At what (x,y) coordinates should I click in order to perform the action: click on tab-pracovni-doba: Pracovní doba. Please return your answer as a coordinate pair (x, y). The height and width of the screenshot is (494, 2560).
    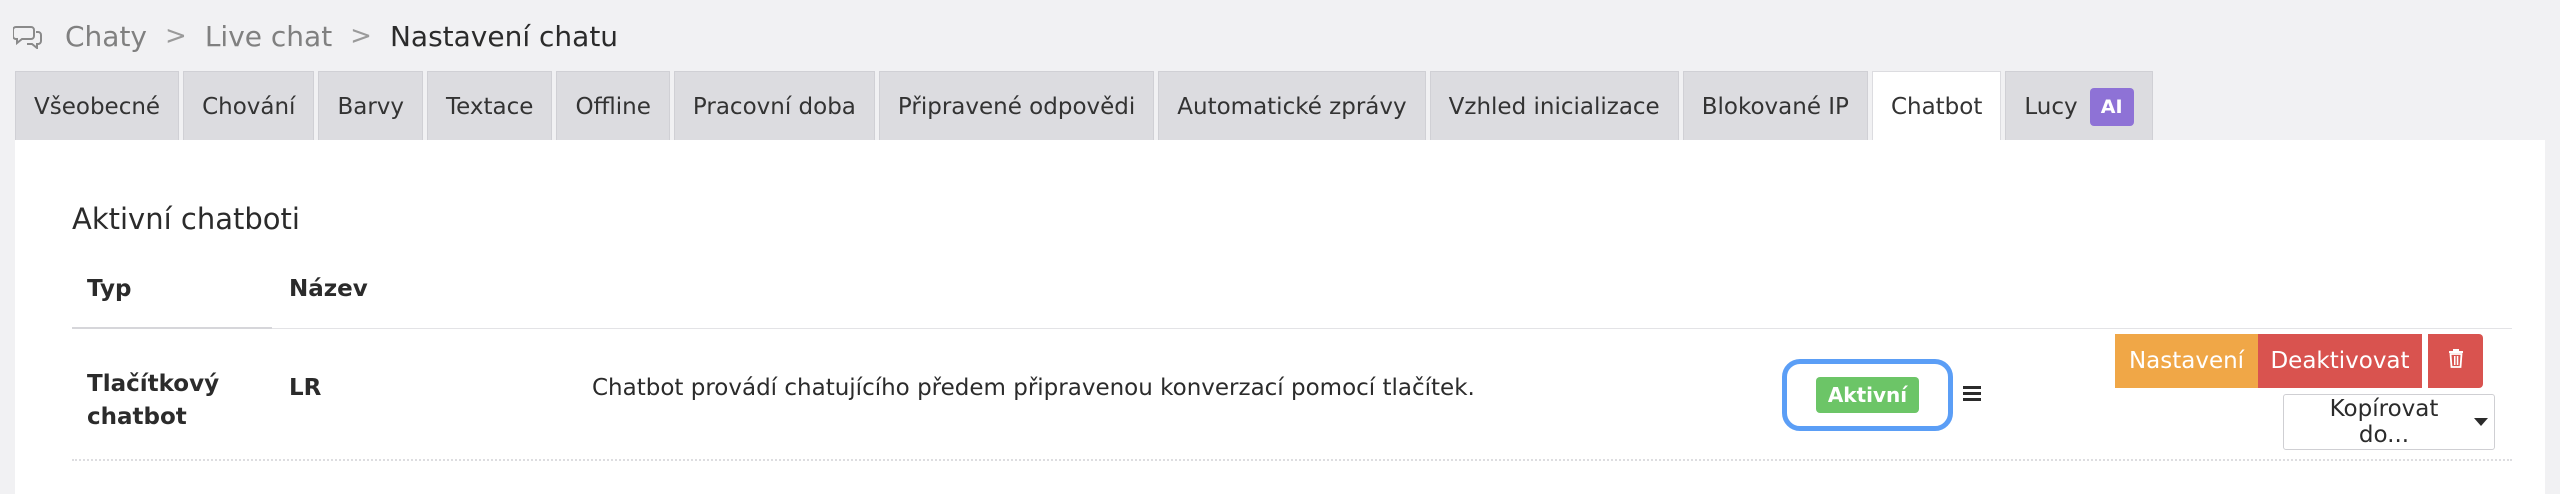
    Looking at the image, I should click on (774, 106).